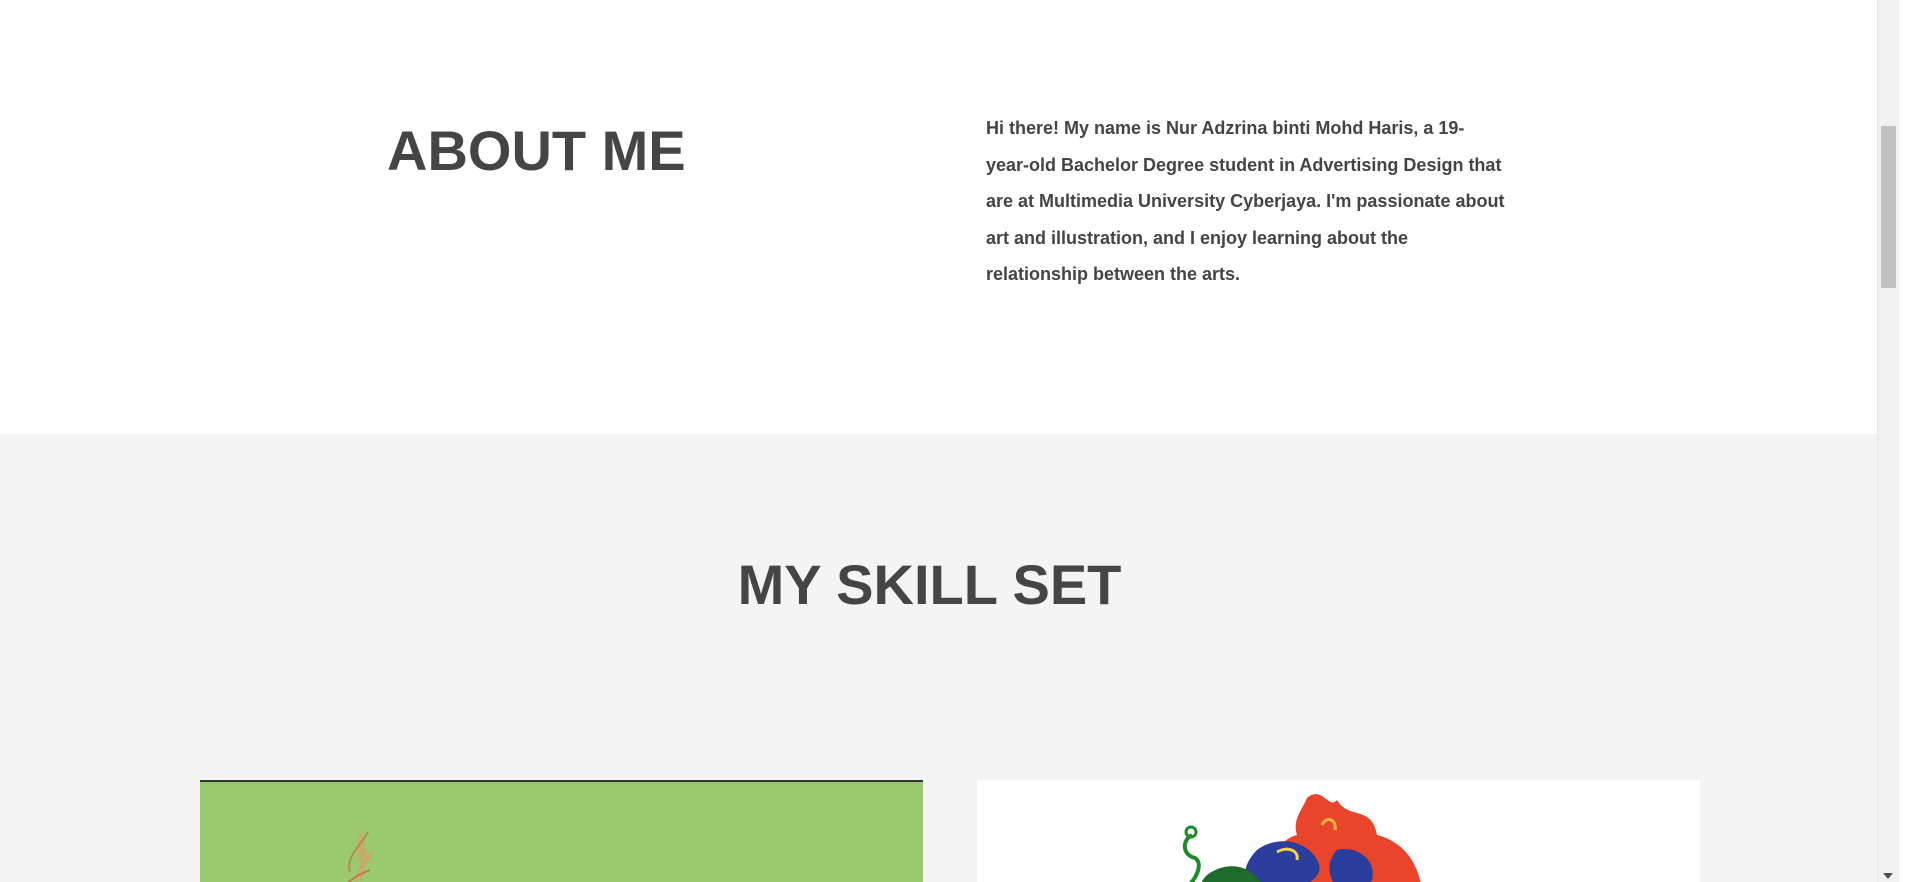  Describe the element at coordinates (1301, 838) in the screenshot. I see `colorful-illustration-thumbnail` at that location.